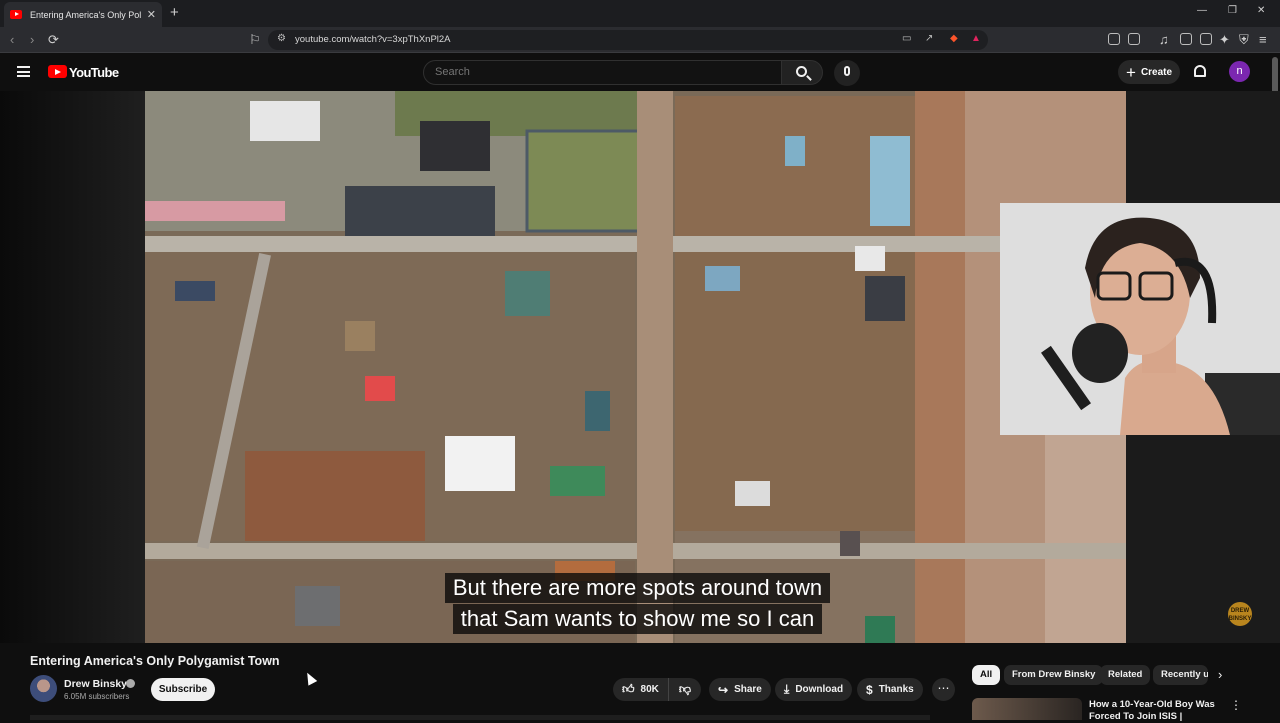 The image size is (1280, 723). Describe the element at coordinates (976, 38) in the screenshot. I see `rewards-icon: ▲` at that location.